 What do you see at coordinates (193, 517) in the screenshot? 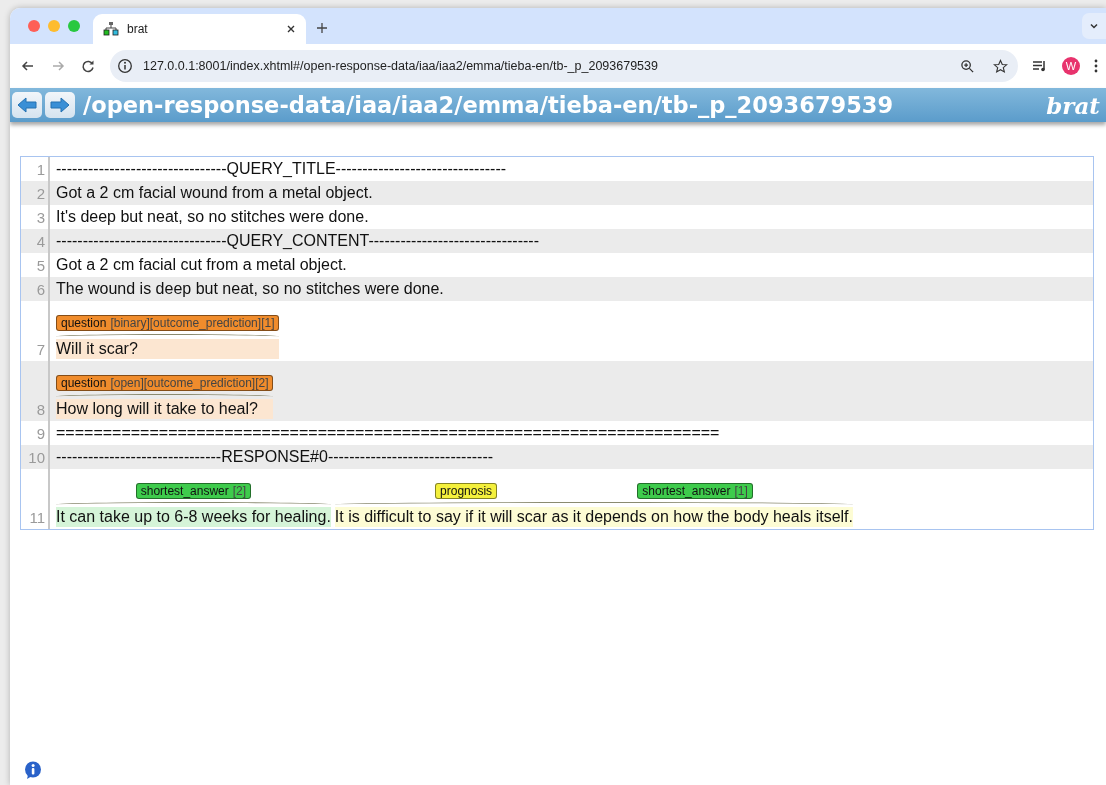
I see `annotated-text: It can take up to 6-8 weeks for healing.` at bounding box center [193, 517].